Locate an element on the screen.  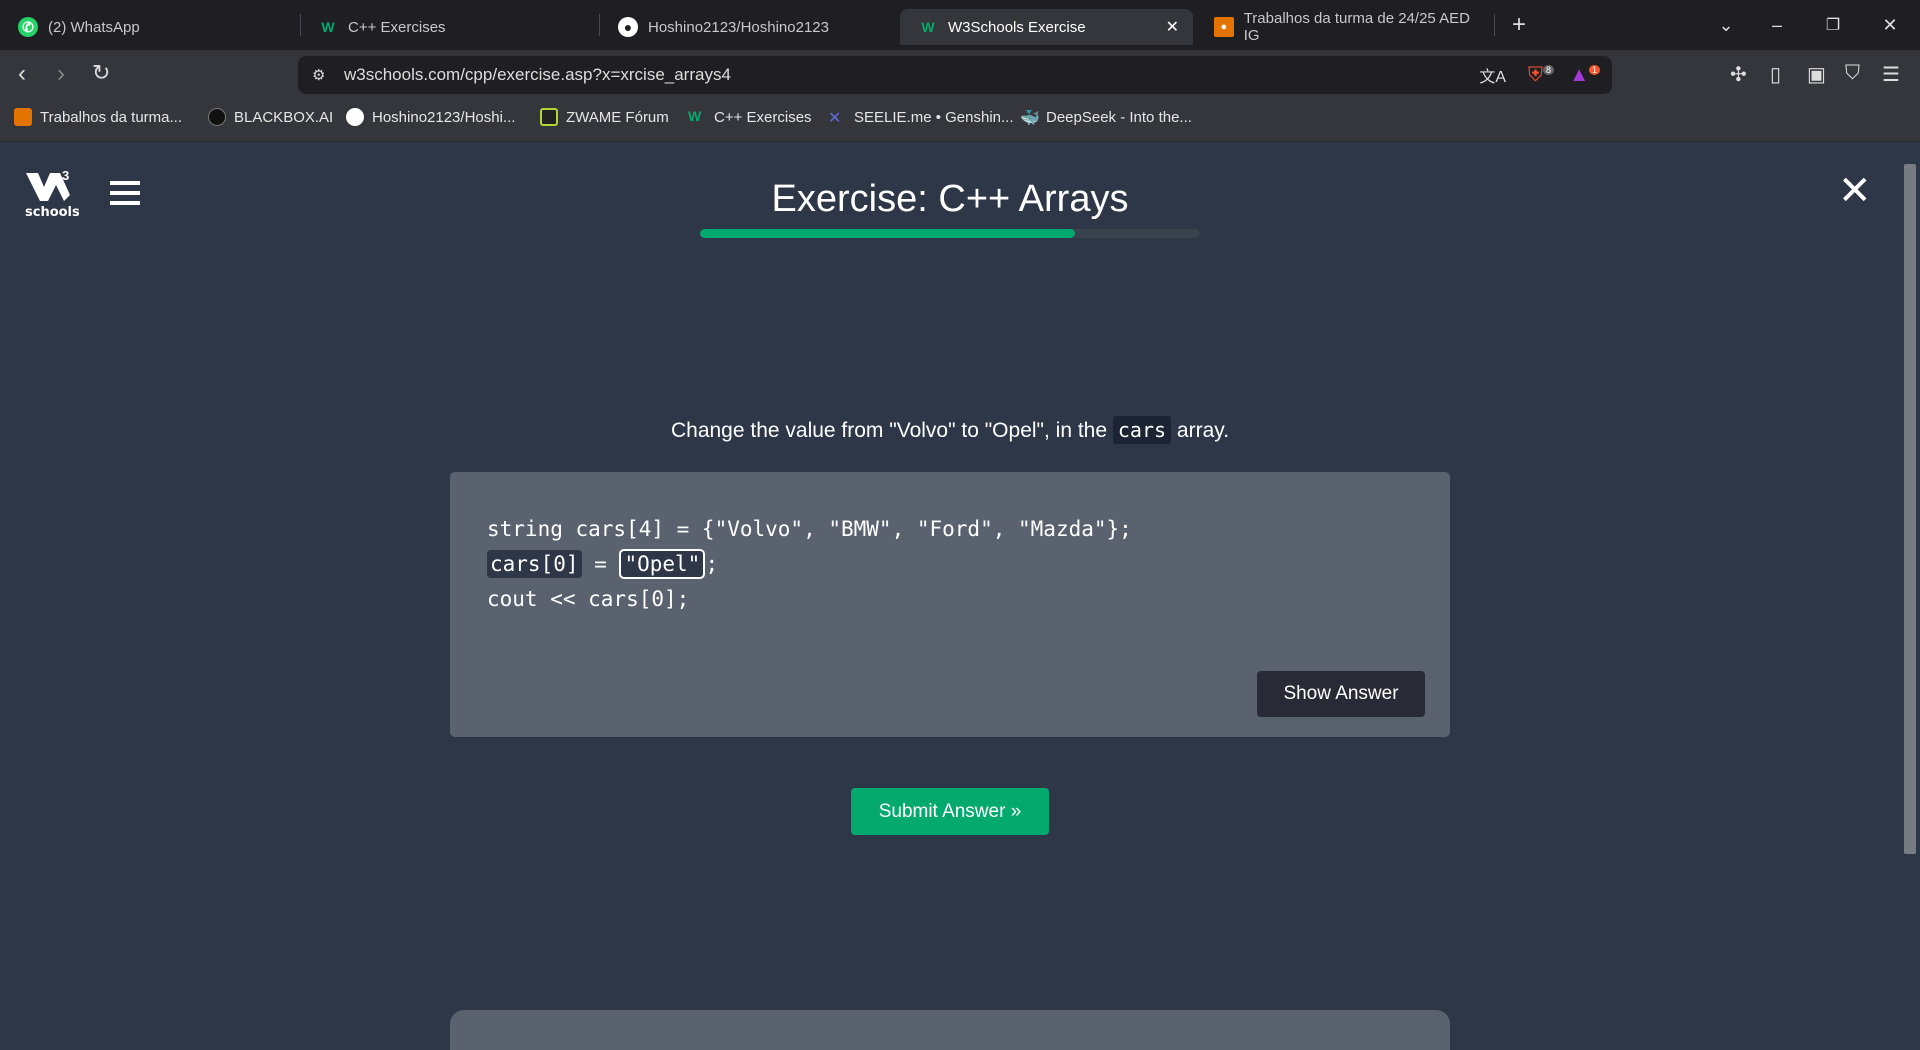
progress-fill is located at coordinates (887, 233).